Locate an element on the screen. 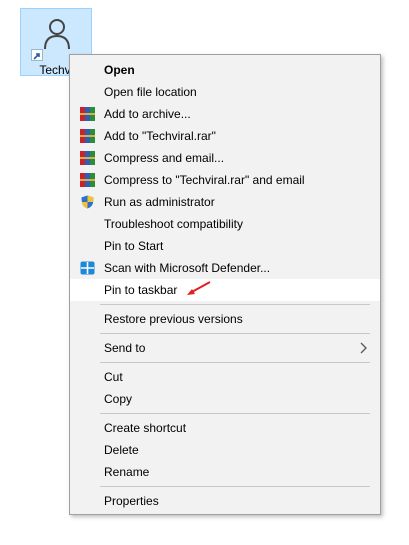 Image resolution: width=409 pixels, height=545 pixels. menu-item-copy: Copy is located at coordinates (225, 399).